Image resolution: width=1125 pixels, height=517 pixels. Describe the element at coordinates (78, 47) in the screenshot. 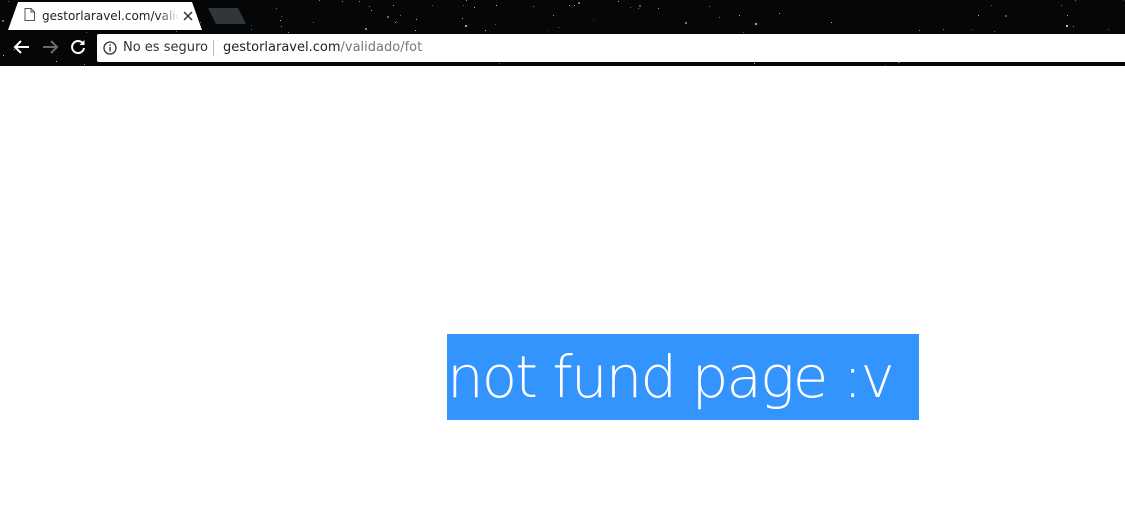

I see `reload-icon` at that location.